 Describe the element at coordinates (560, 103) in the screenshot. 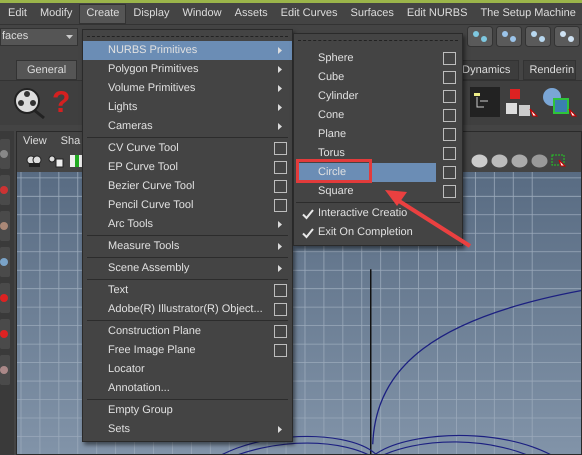

I see `sphere-cube-icon` at that location.